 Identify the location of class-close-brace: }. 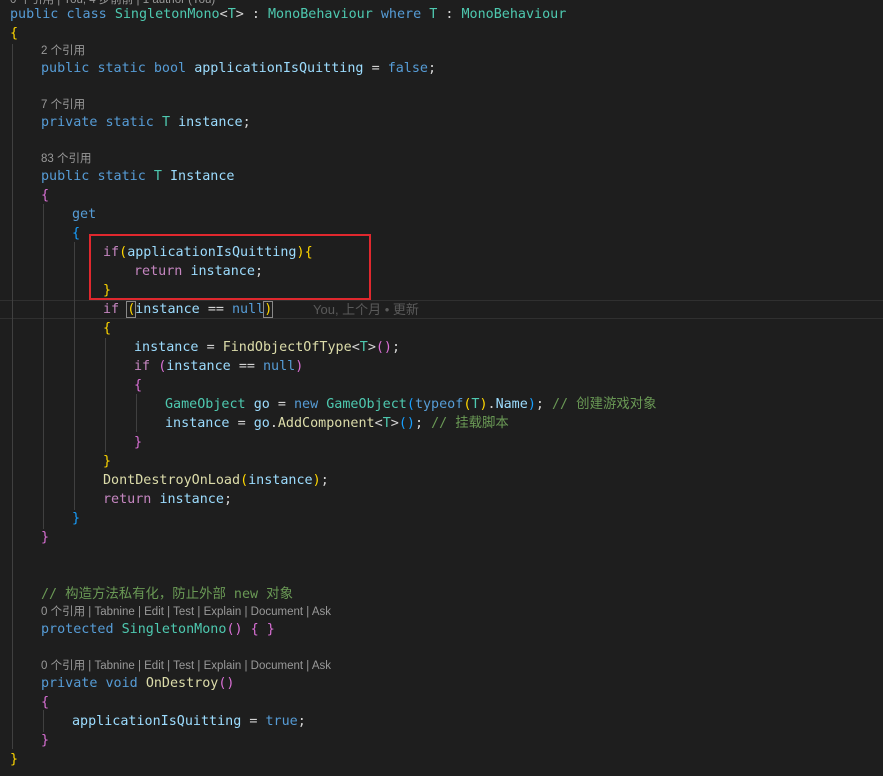
(14, 759).